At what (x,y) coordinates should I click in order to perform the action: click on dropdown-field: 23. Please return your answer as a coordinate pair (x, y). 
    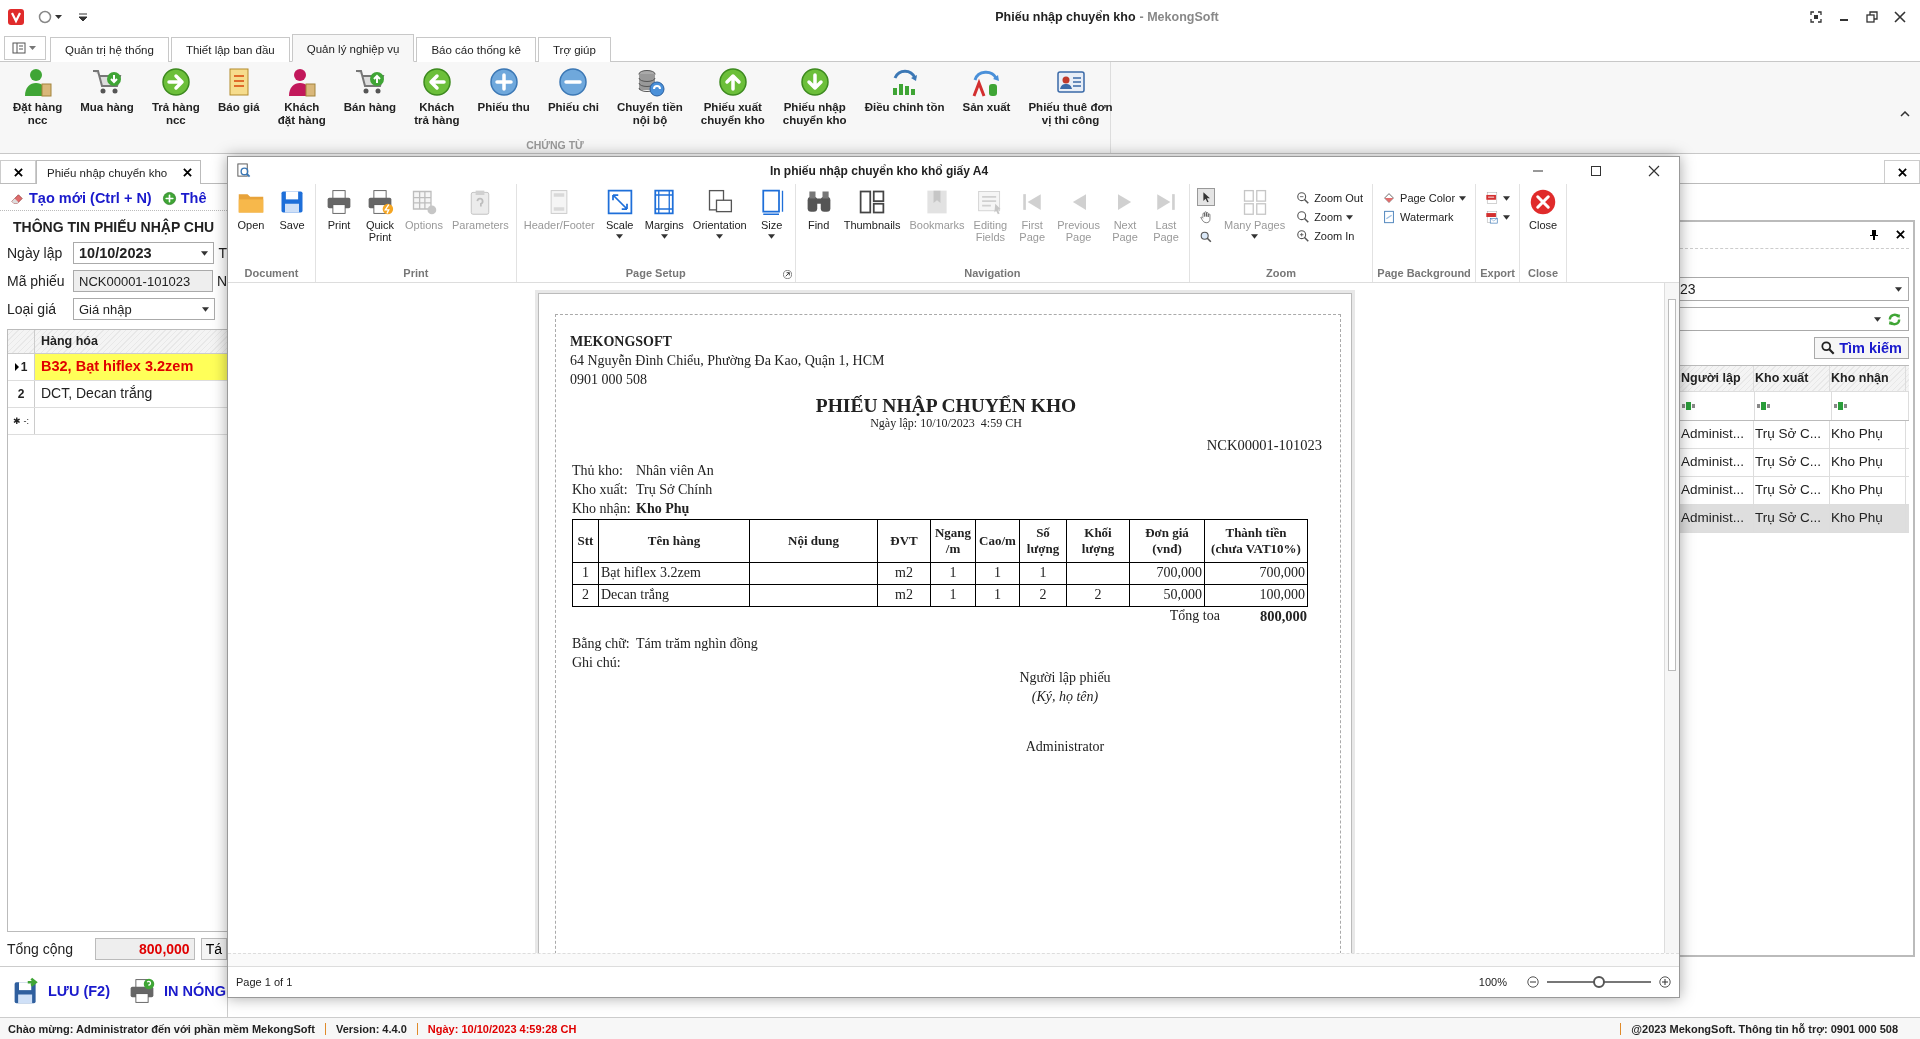
    Looking at the image, I should click on (1794, 289).